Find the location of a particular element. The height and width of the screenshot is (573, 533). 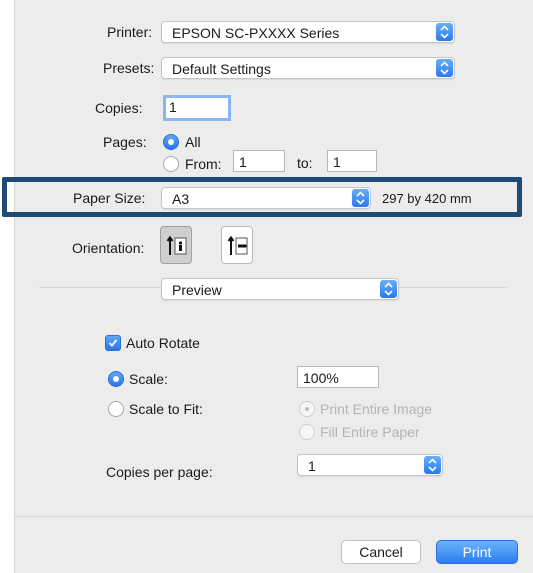

print-entire-image-label: Print Entire Image is located at coordinates (376, 409).